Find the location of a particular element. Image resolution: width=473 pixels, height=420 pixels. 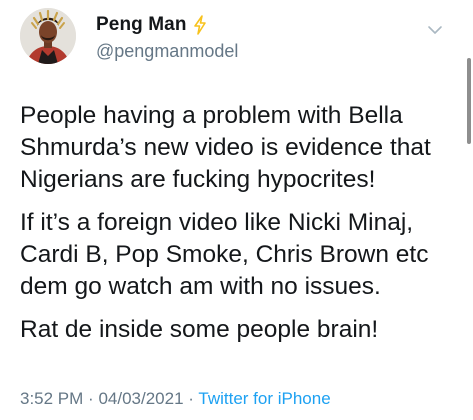

display-name-row: Peng Man is located at coordinates (167, 25).